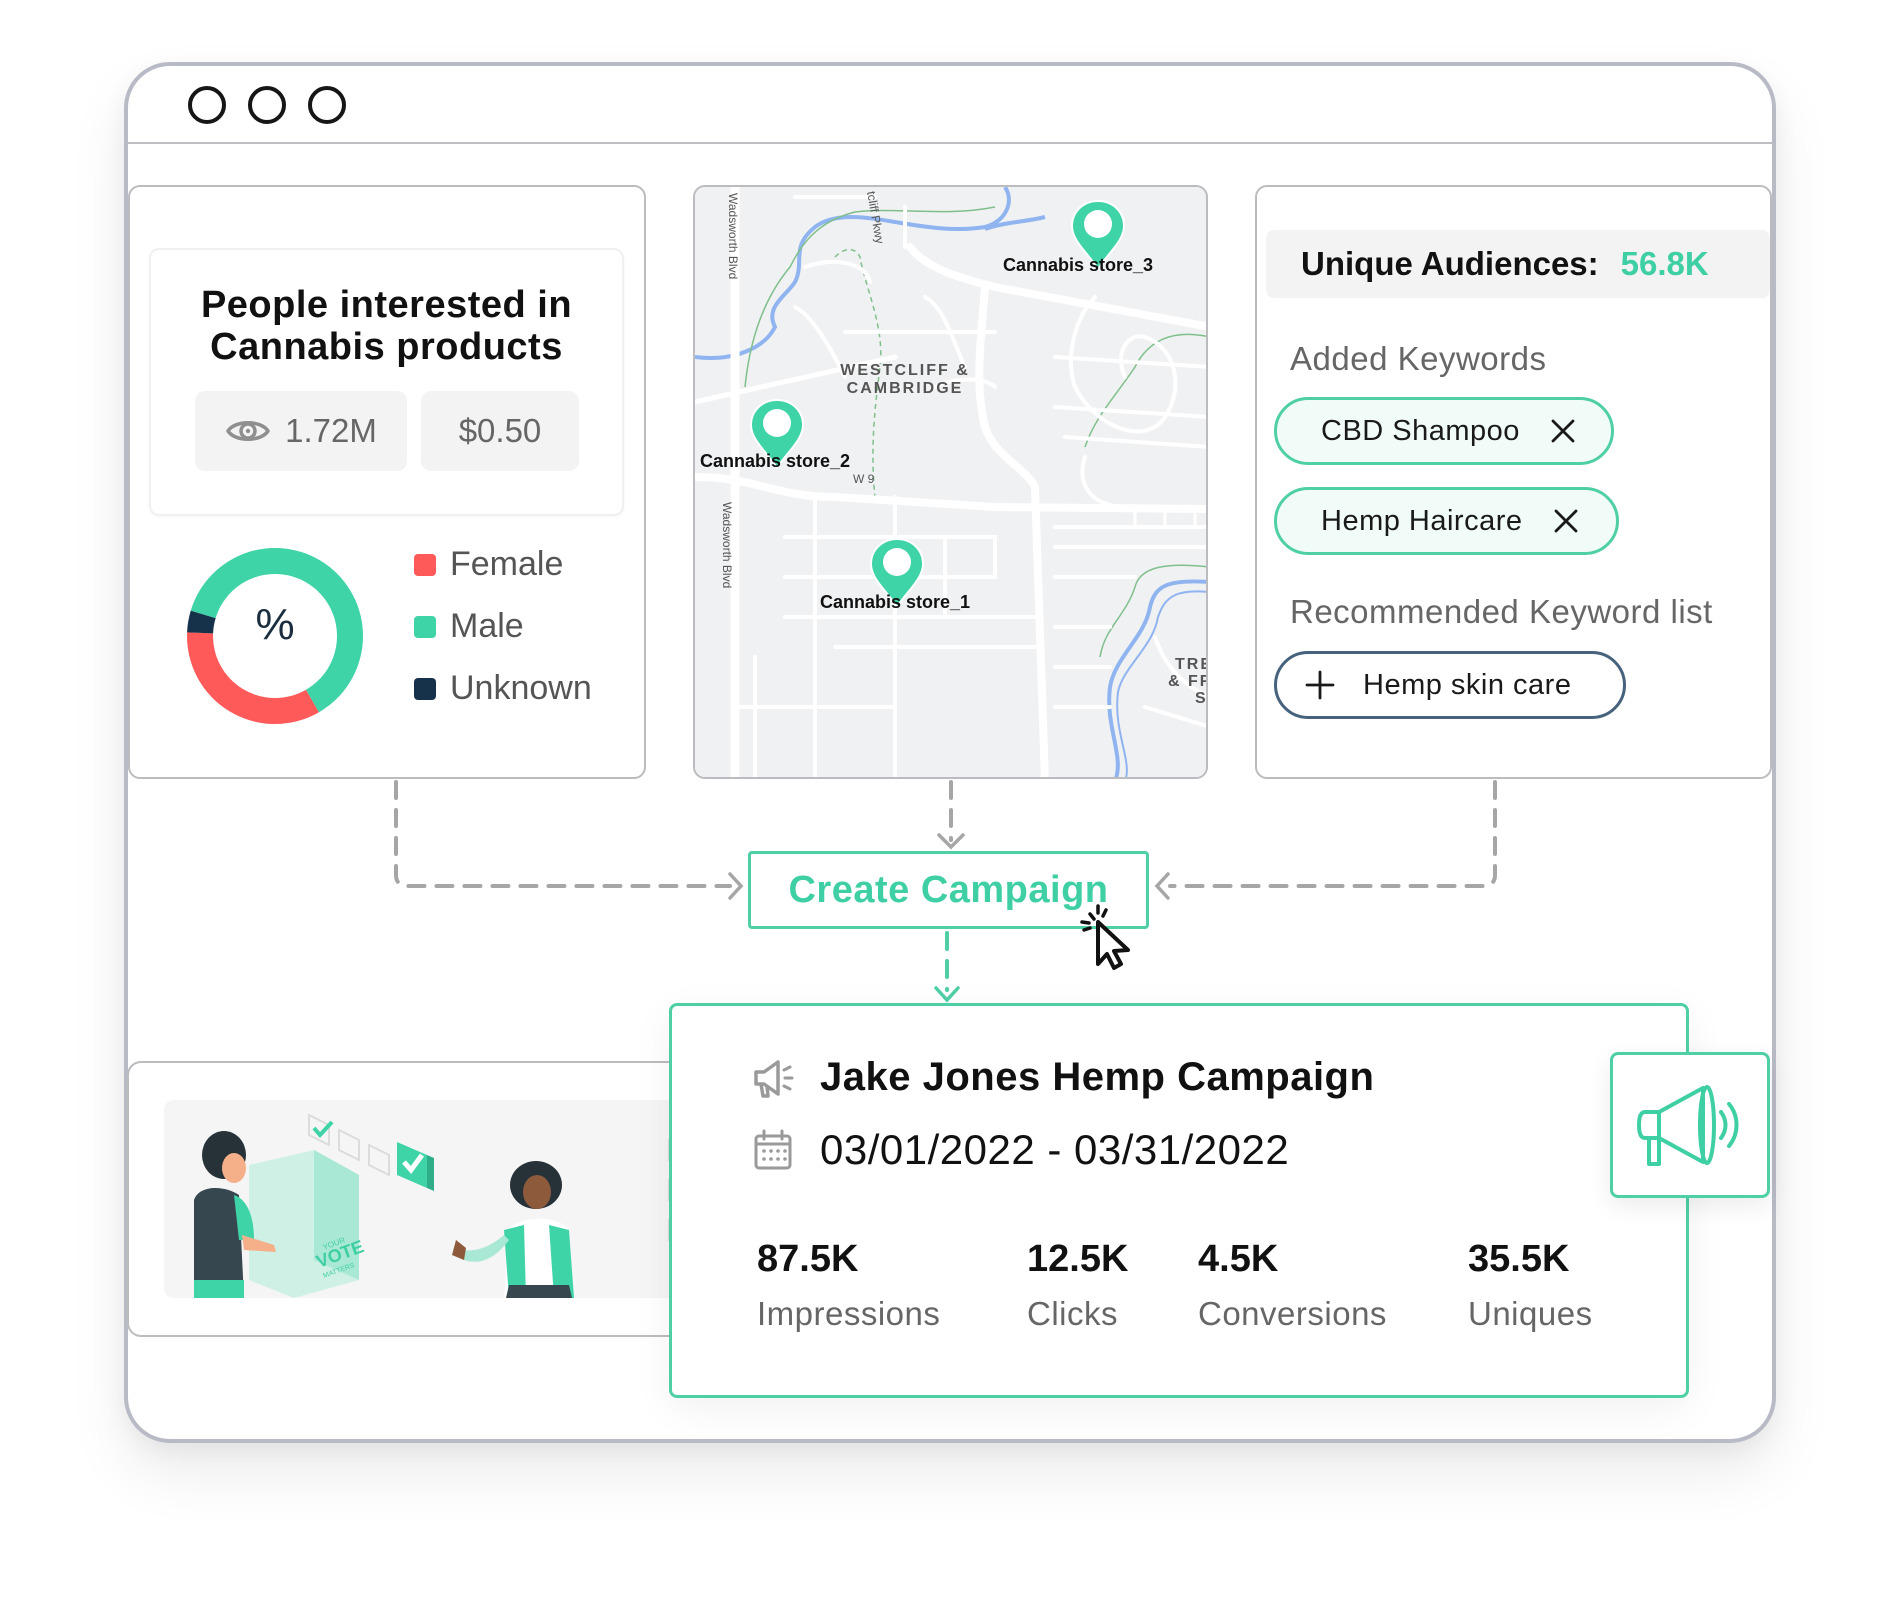 Image resolution: width=1896 pixels, height=1624 pixels. Describe the element at coordinates (1292, 1285) in the screenshot. I see `metric-conversions: 4.5K Conversions` at that location.